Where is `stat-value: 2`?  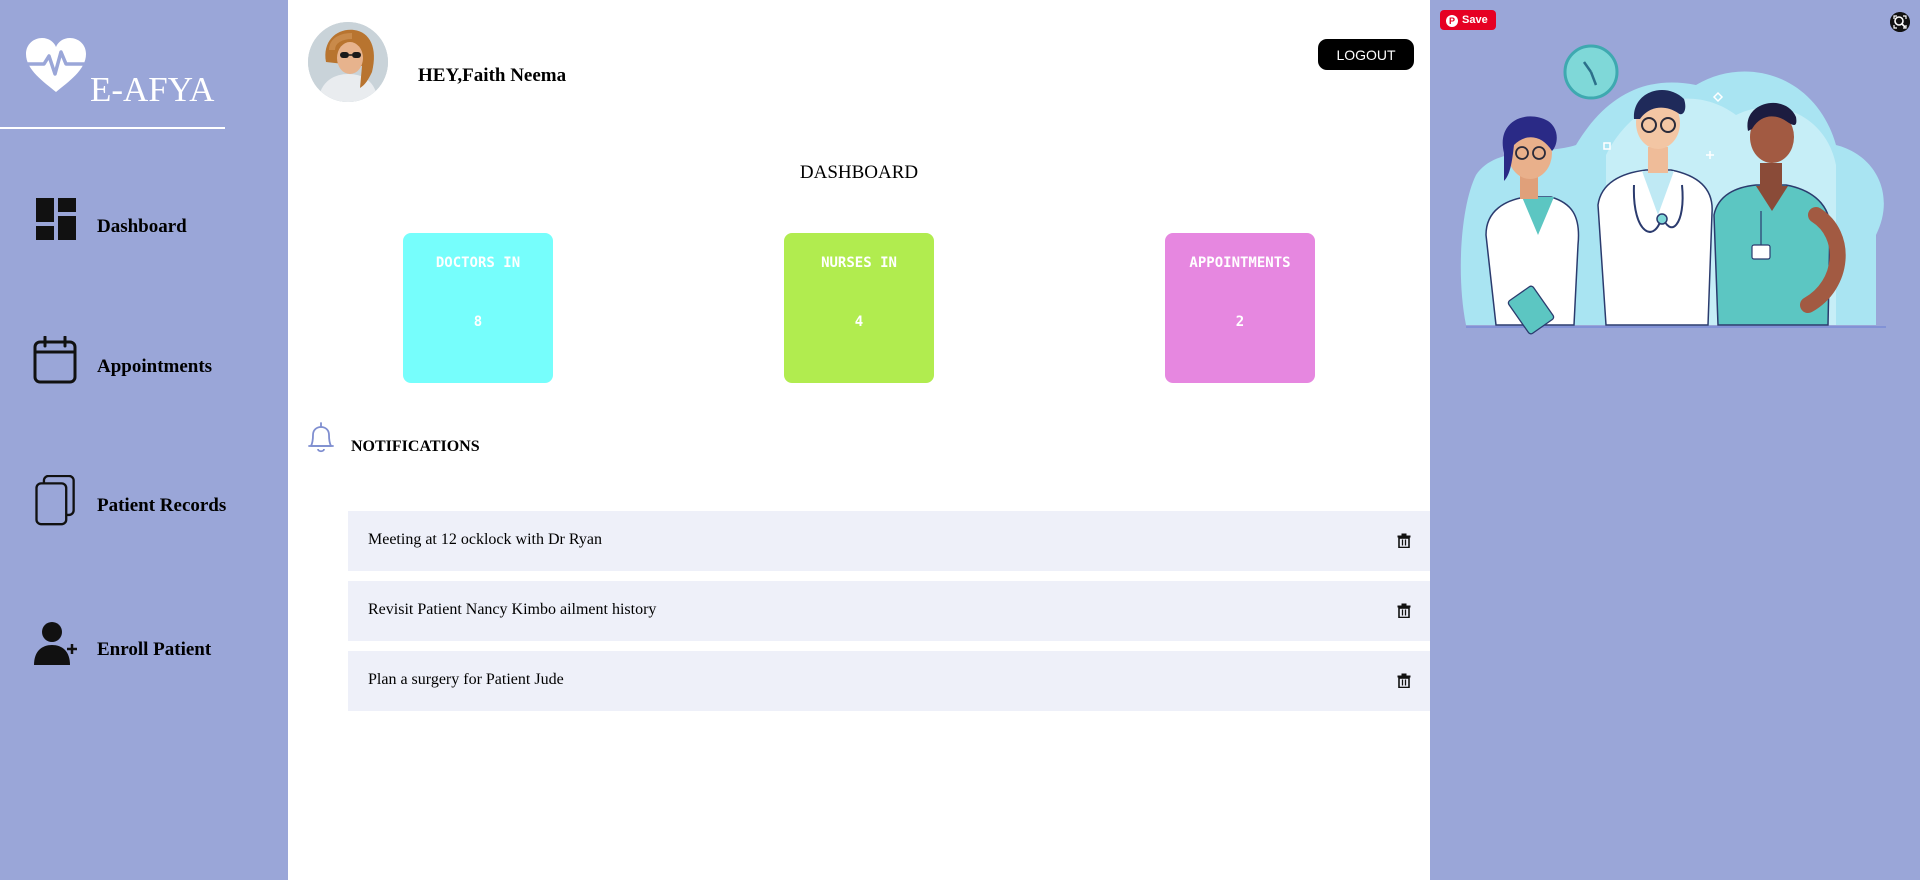
stat-value: 2 is located at coordinates (1240, 322).